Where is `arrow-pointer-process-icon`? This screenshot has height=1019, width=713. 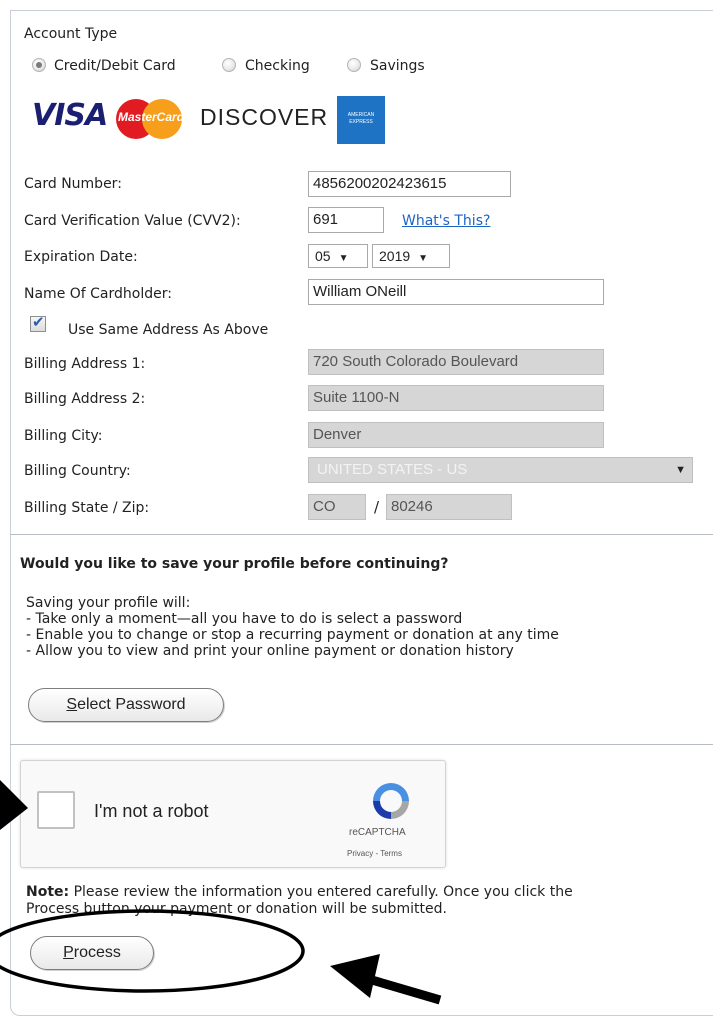
arrow-pointer-process-icon is located at coordinates (355, 976).